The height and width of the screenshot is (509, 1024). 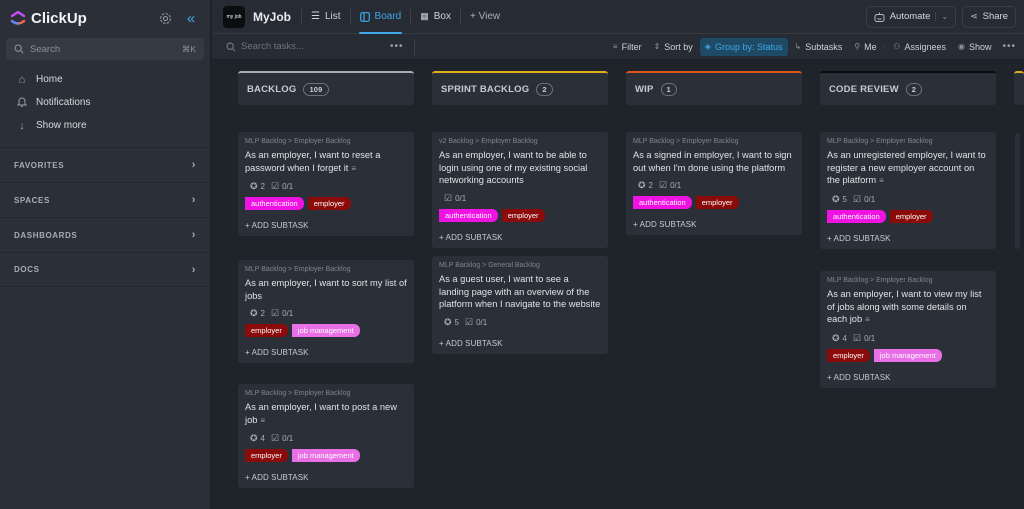 What do you see at coordinates (631, 46) in the screenshot?
I see `filter-label: Filter` at bounding box center [631, 46].